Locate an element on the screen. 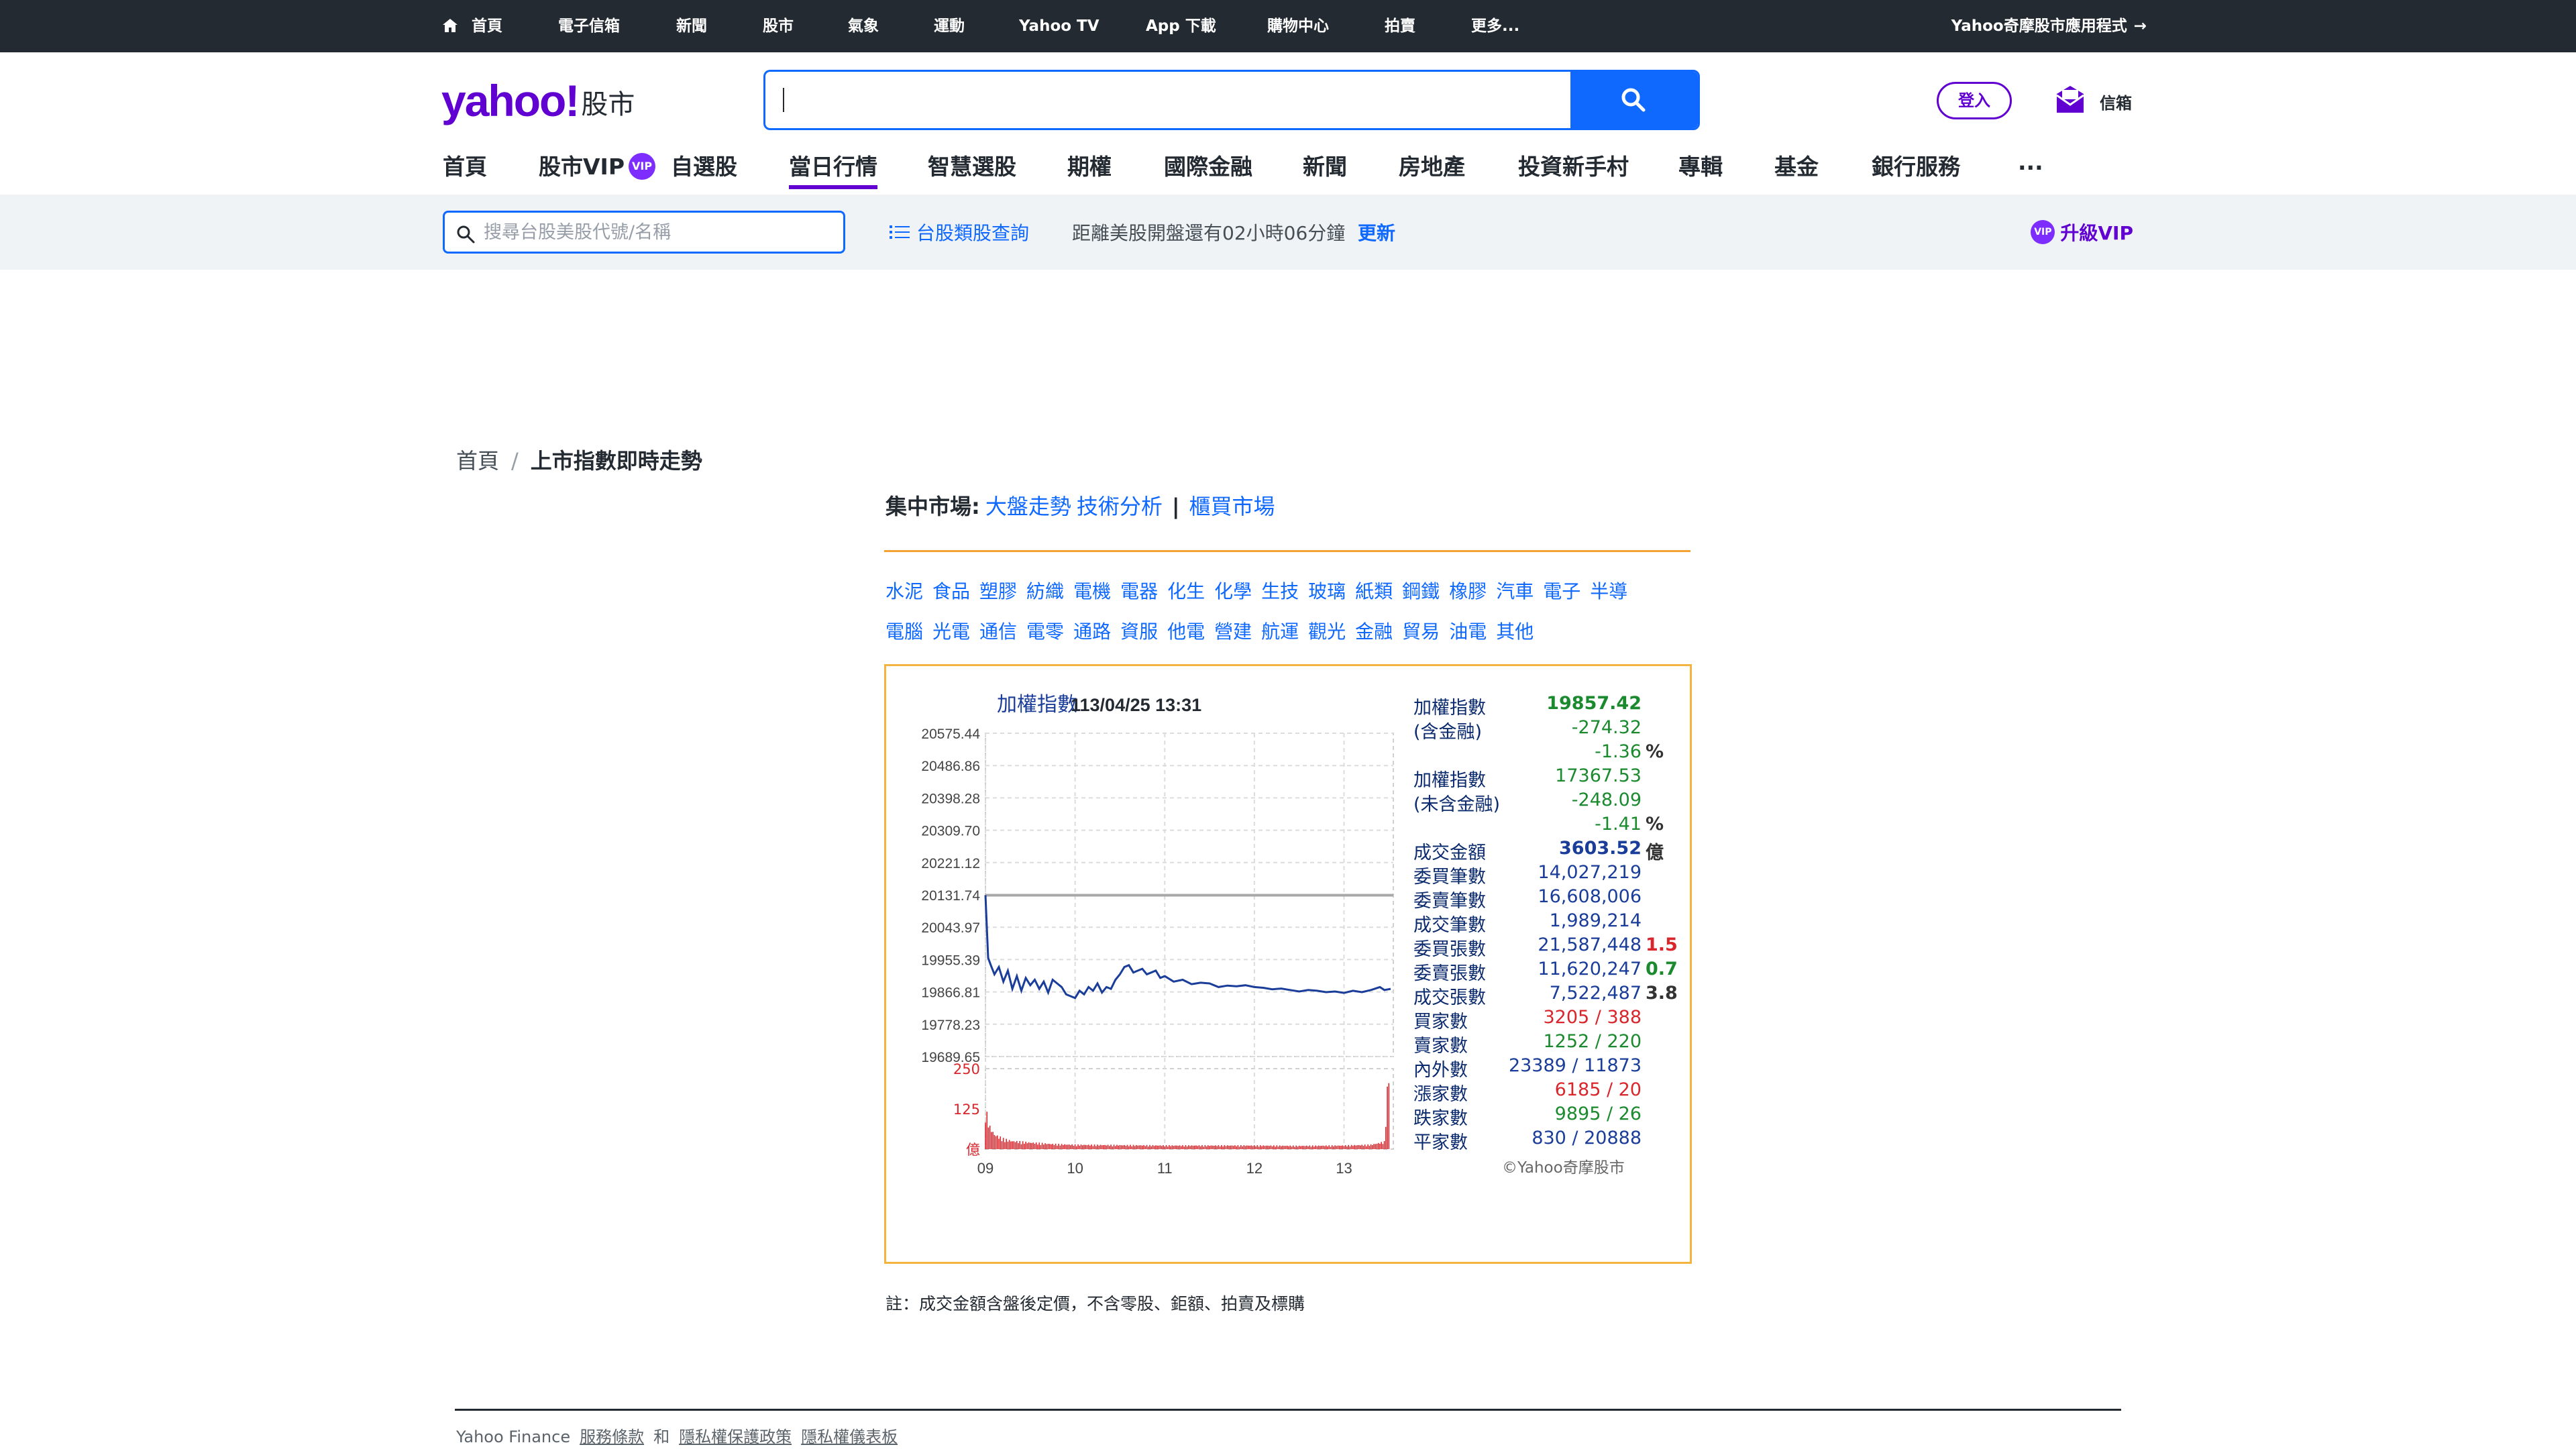 This screenshot has height=1449, width=2576. volume-y-tick-label: 125 is located at coordinates (966, 1110).